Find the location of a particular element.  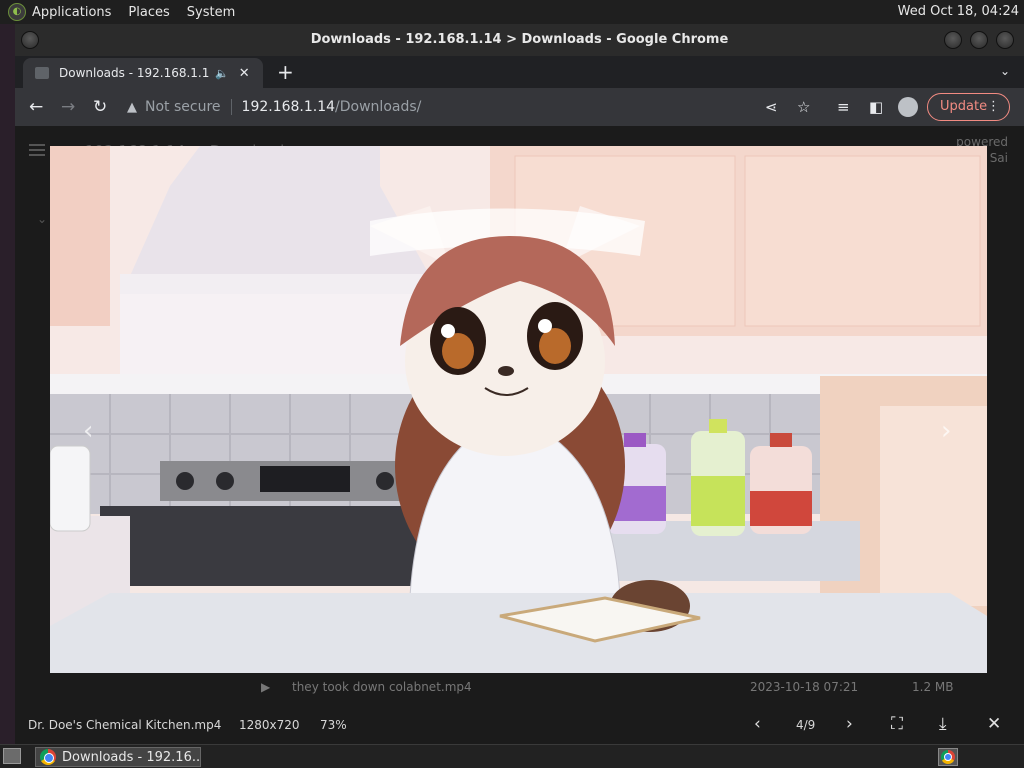

update-button: Update ⋮ is located at coordinates (968, 107).